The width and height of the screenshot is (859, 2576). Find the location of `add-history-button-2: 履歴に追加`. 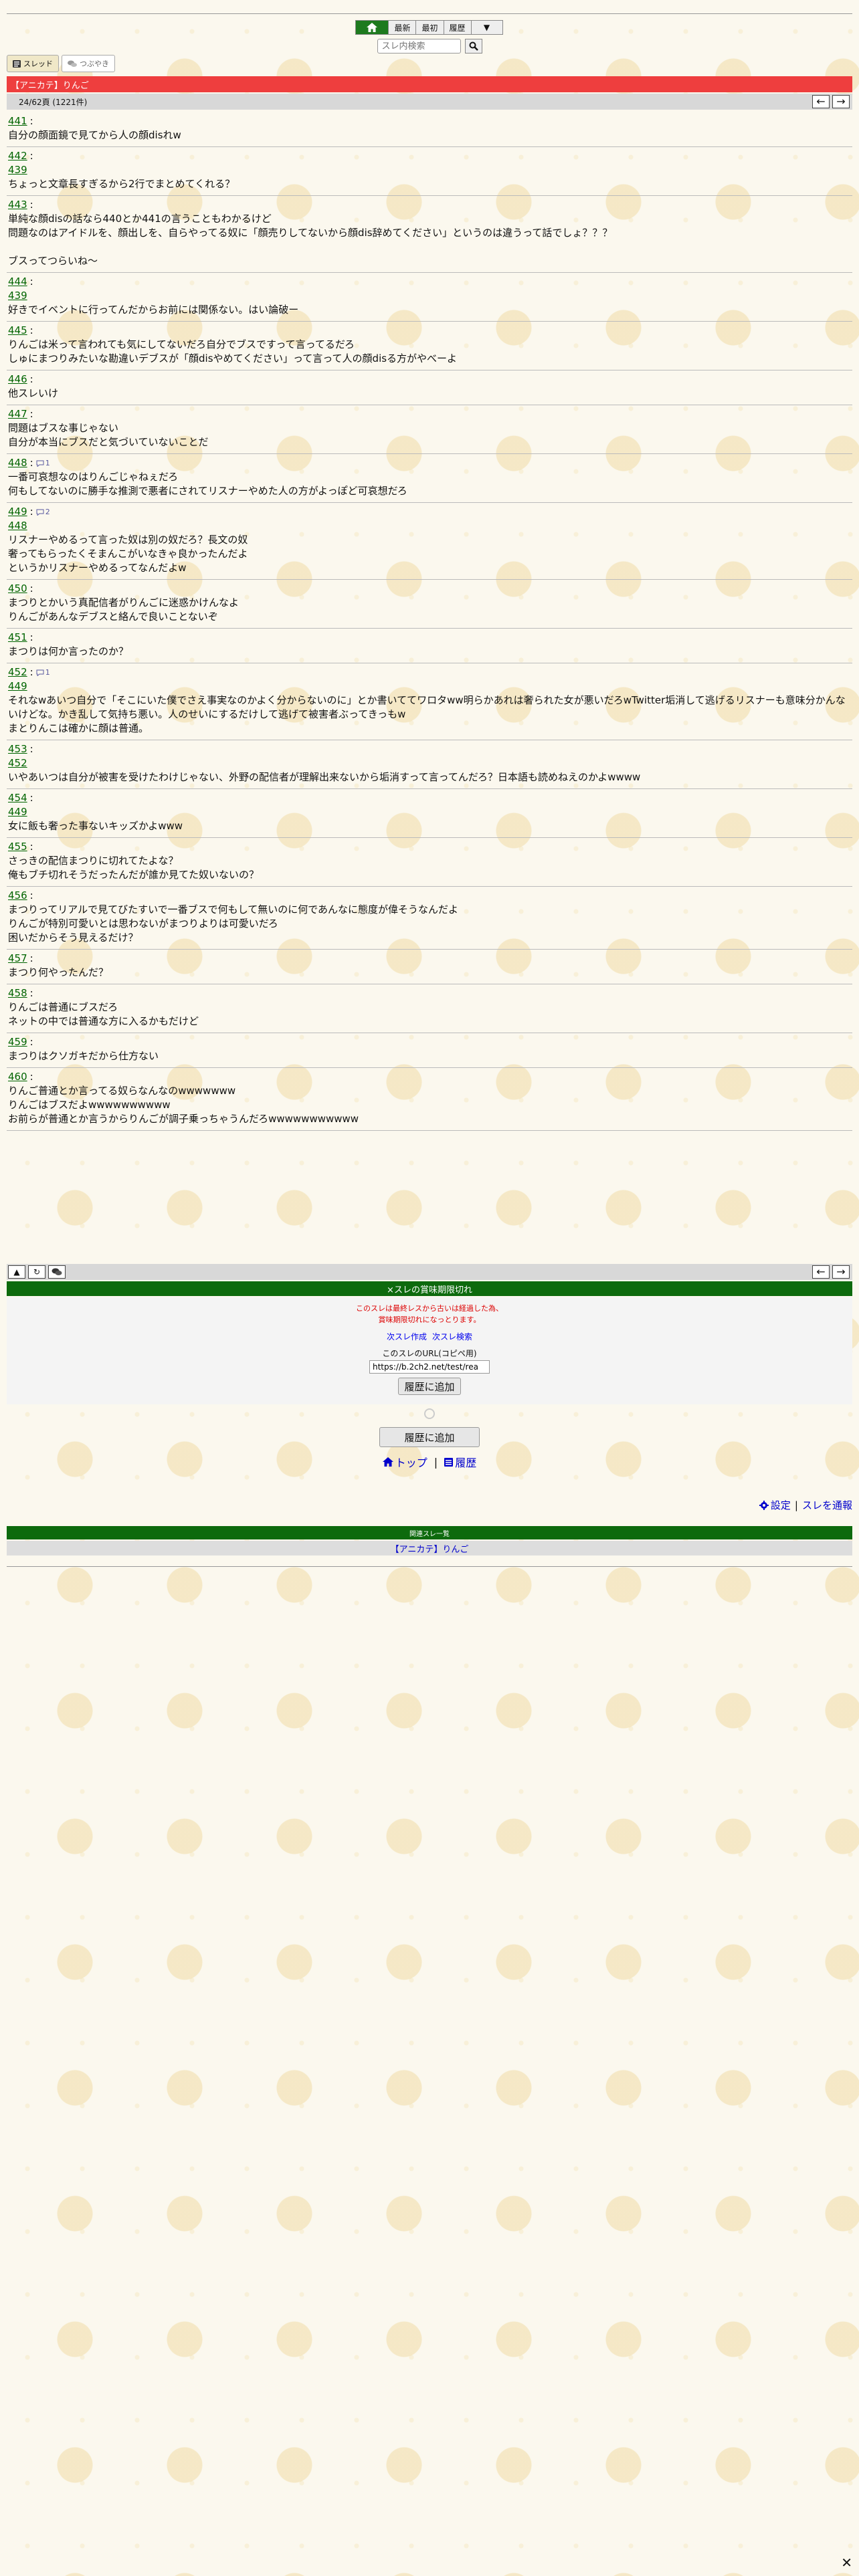

add-history-button-2: 履歴に追加 is located at coordinates (429, 1437).